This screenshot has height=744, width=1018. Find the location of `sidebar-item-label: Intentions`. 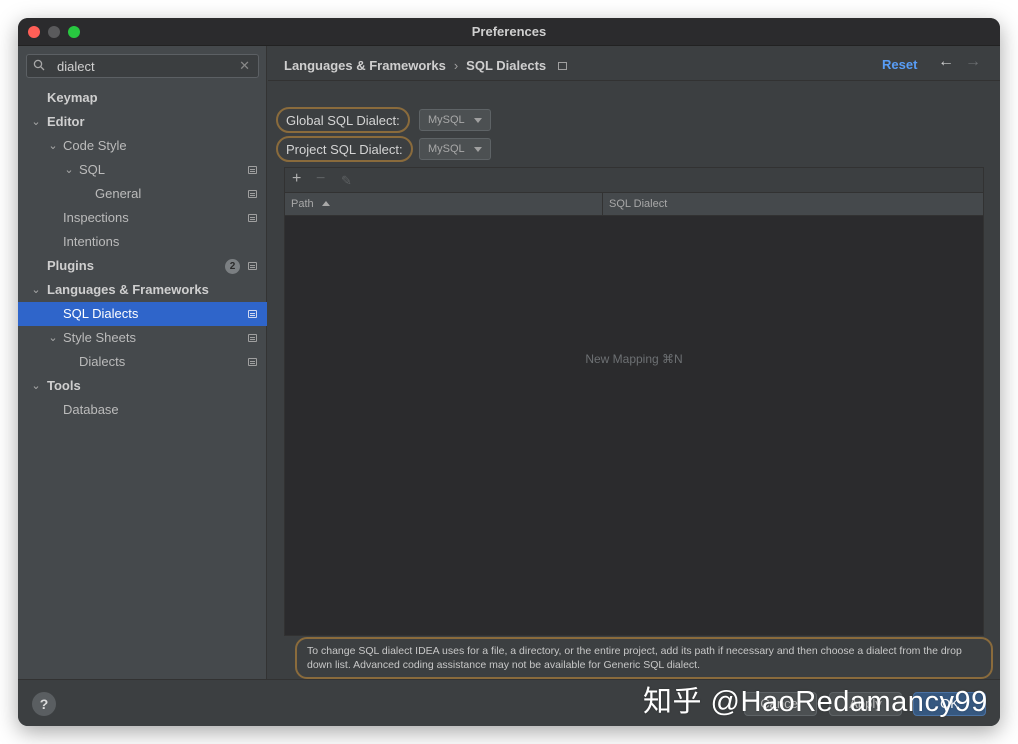

sidebar-item-label: Intentions is located at coordinates (91, 241).